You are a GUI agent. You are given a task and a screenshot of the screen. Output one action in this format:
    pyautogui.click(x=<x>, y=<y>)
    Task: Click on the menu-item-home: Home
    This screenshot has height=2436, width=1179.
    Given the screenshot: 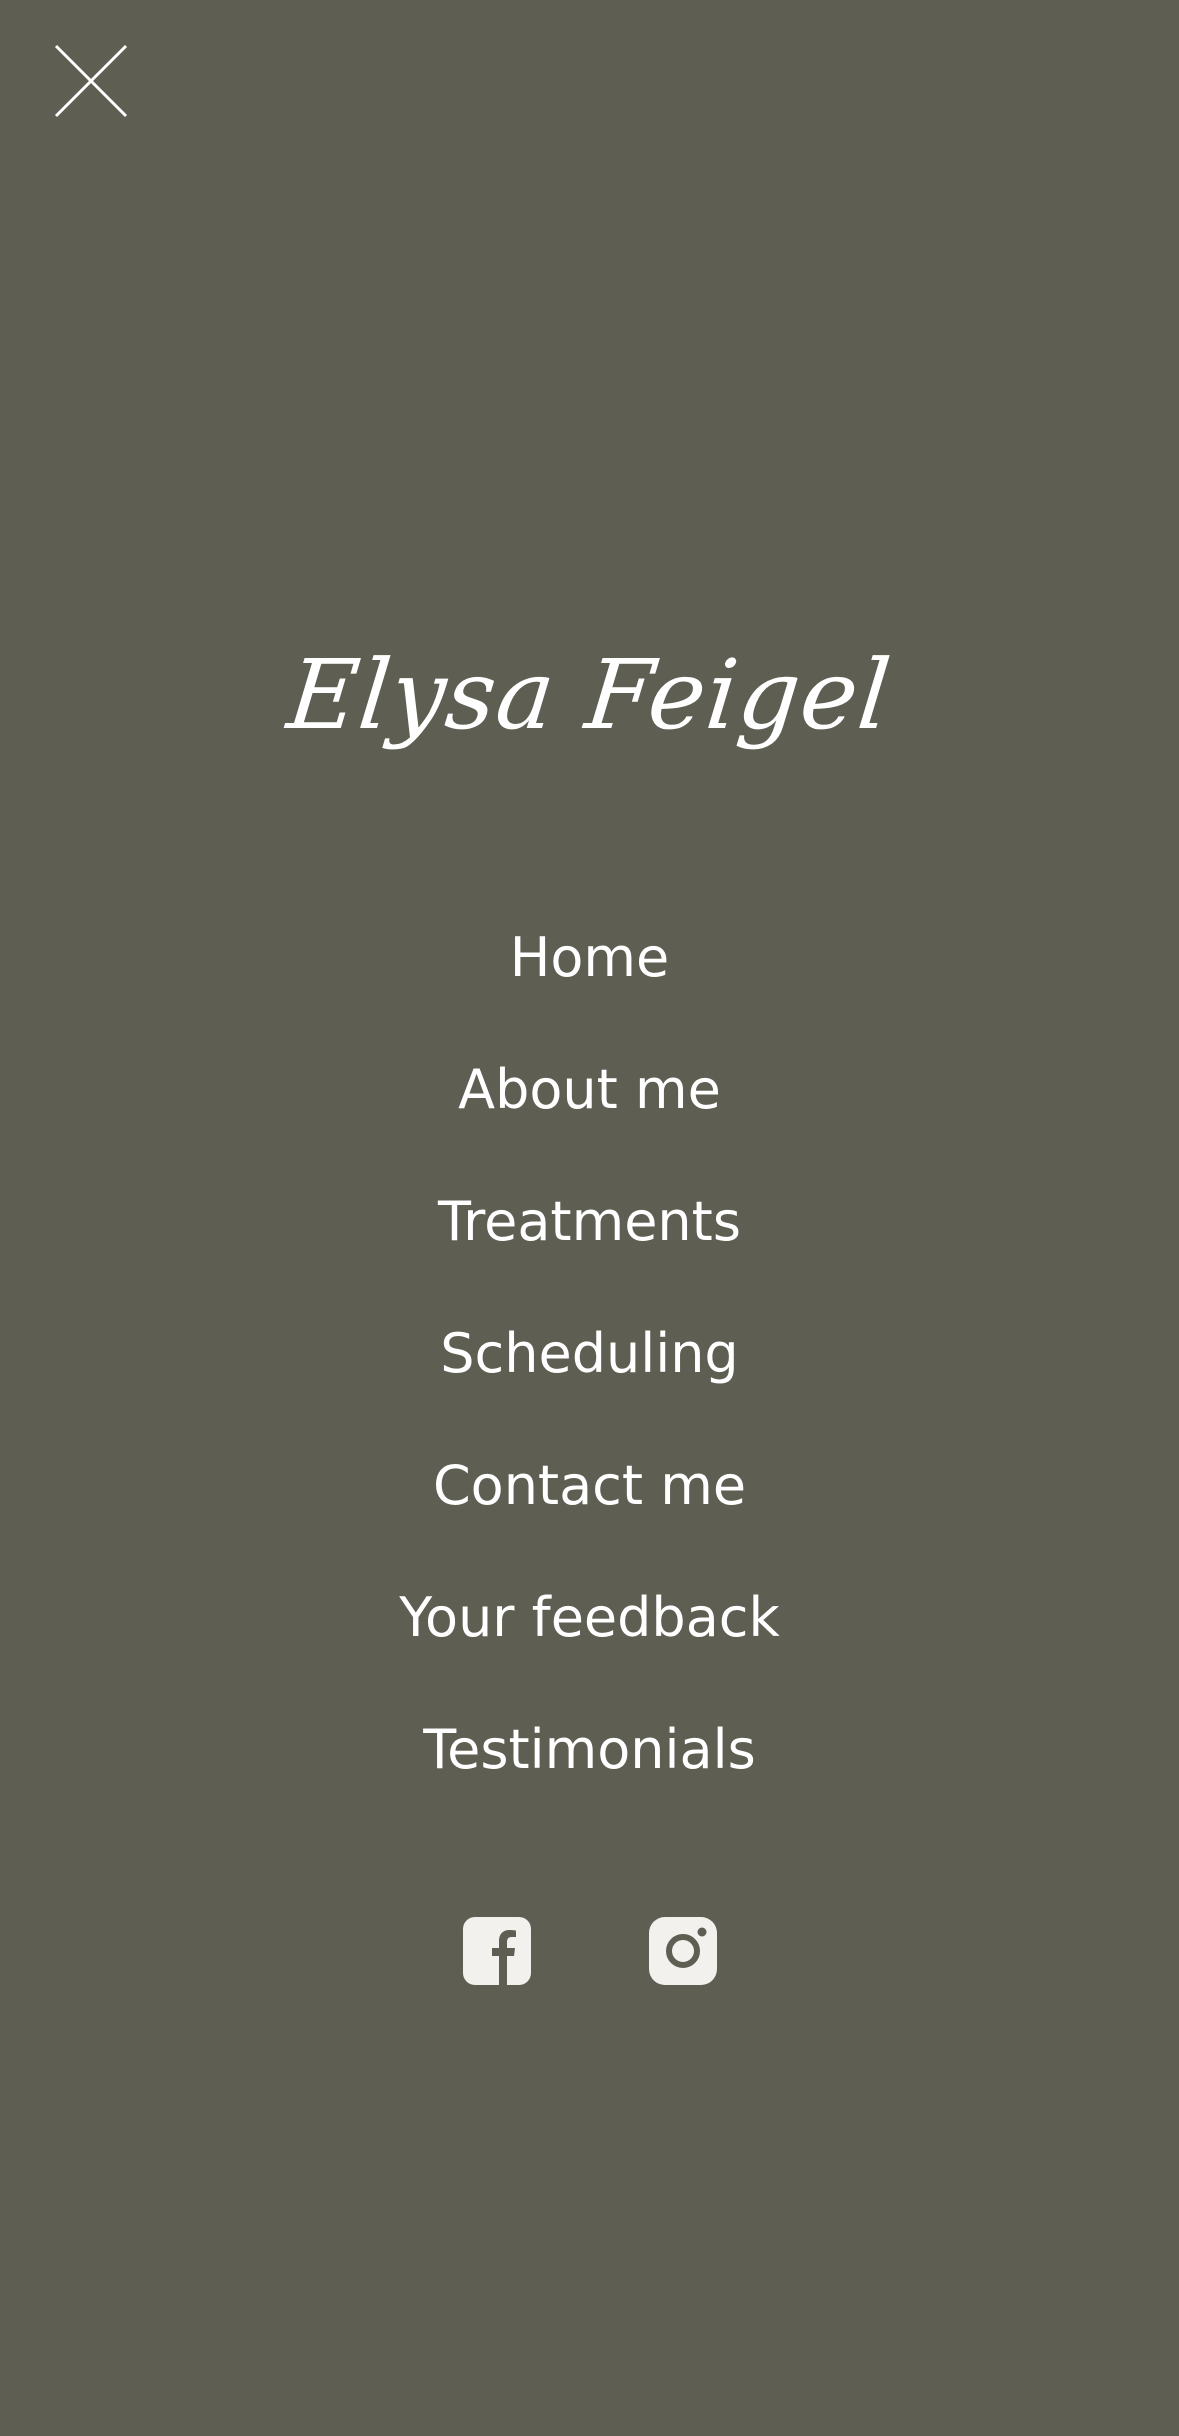 What is the action you would take?
    pyautogui.click(x=589, y=978)
    